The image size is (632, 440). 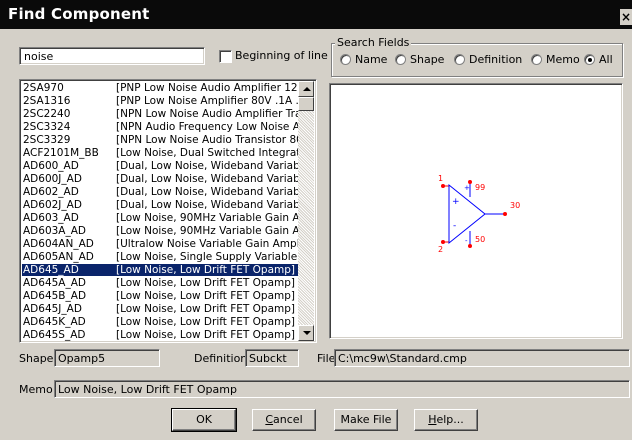 I want to click on pin30-dot, so click(x=505, y=214).